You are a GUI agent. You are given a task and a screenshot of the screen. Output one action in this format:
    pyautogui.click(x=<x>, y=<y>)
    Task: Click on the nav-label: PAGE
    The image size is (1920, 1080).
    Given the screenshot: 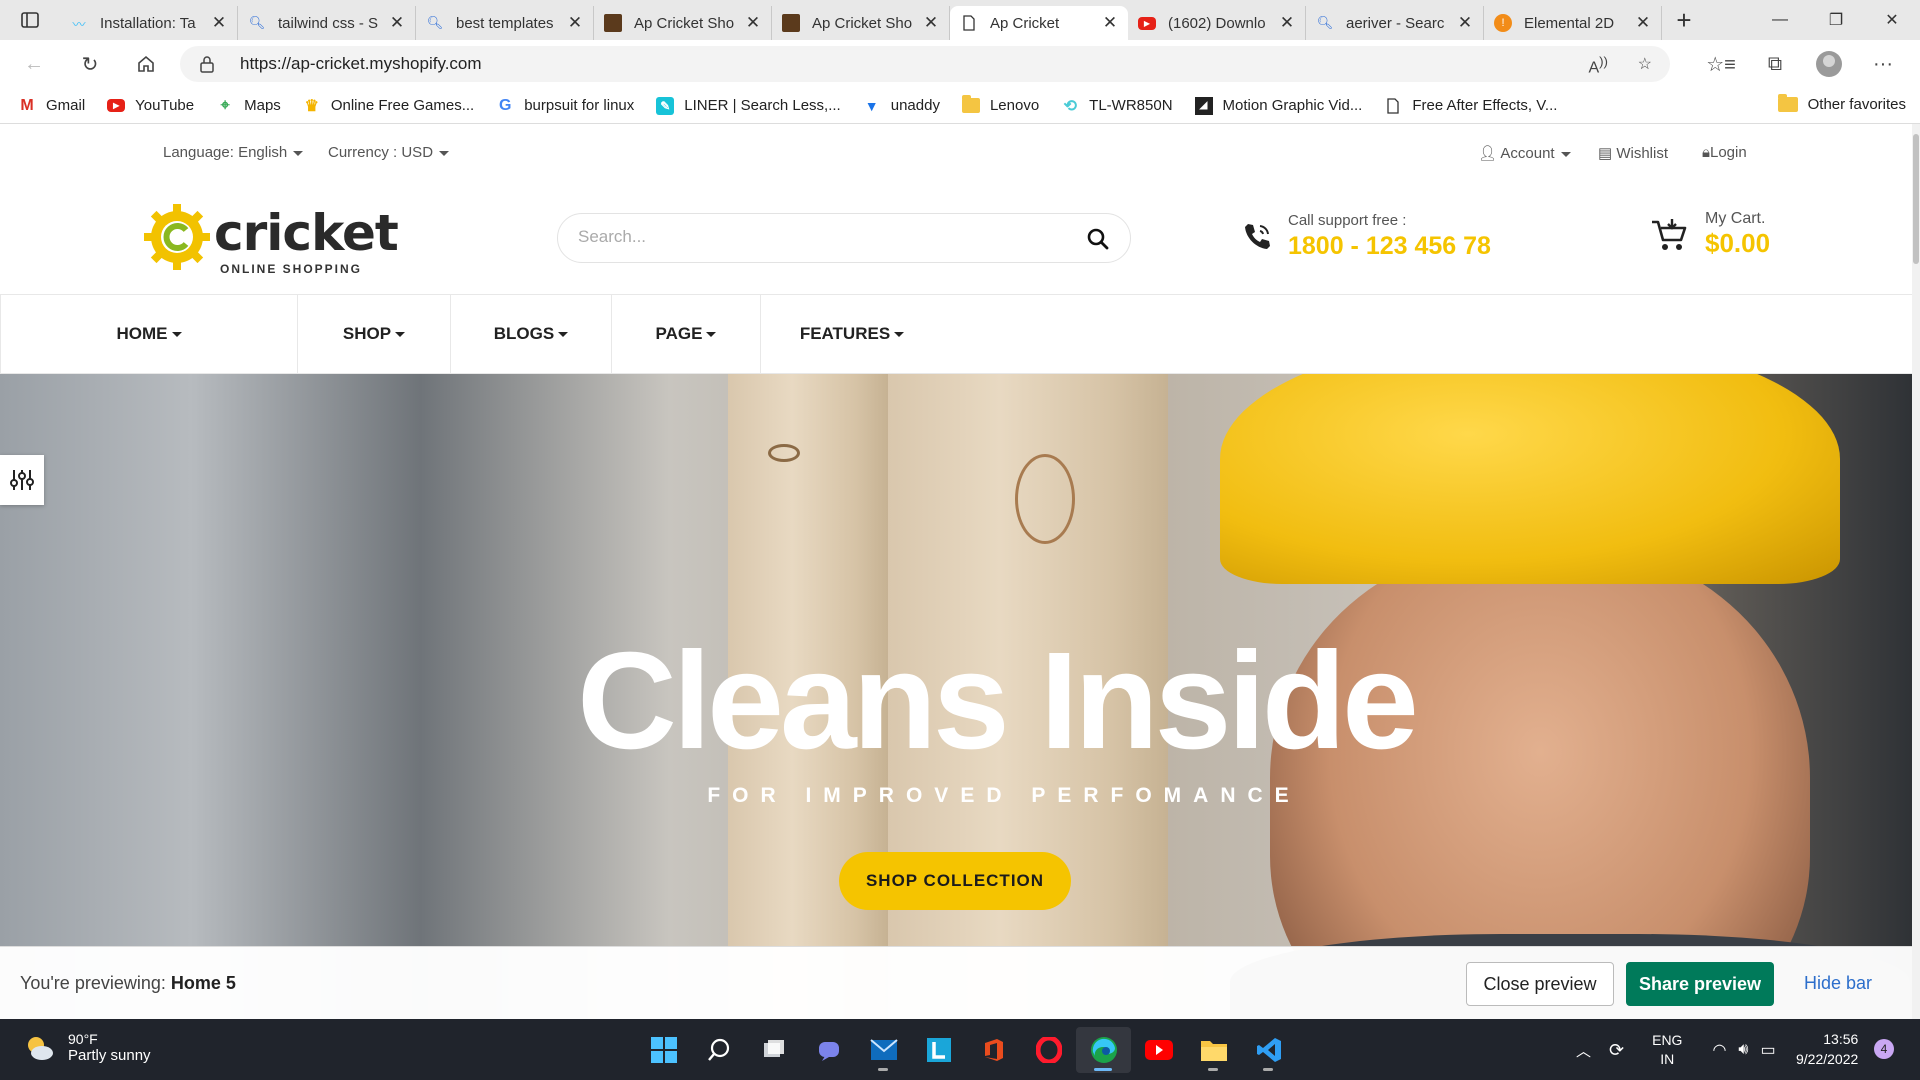 What is the action you would take?
    pyautogui.click(x=679, y=333)
    